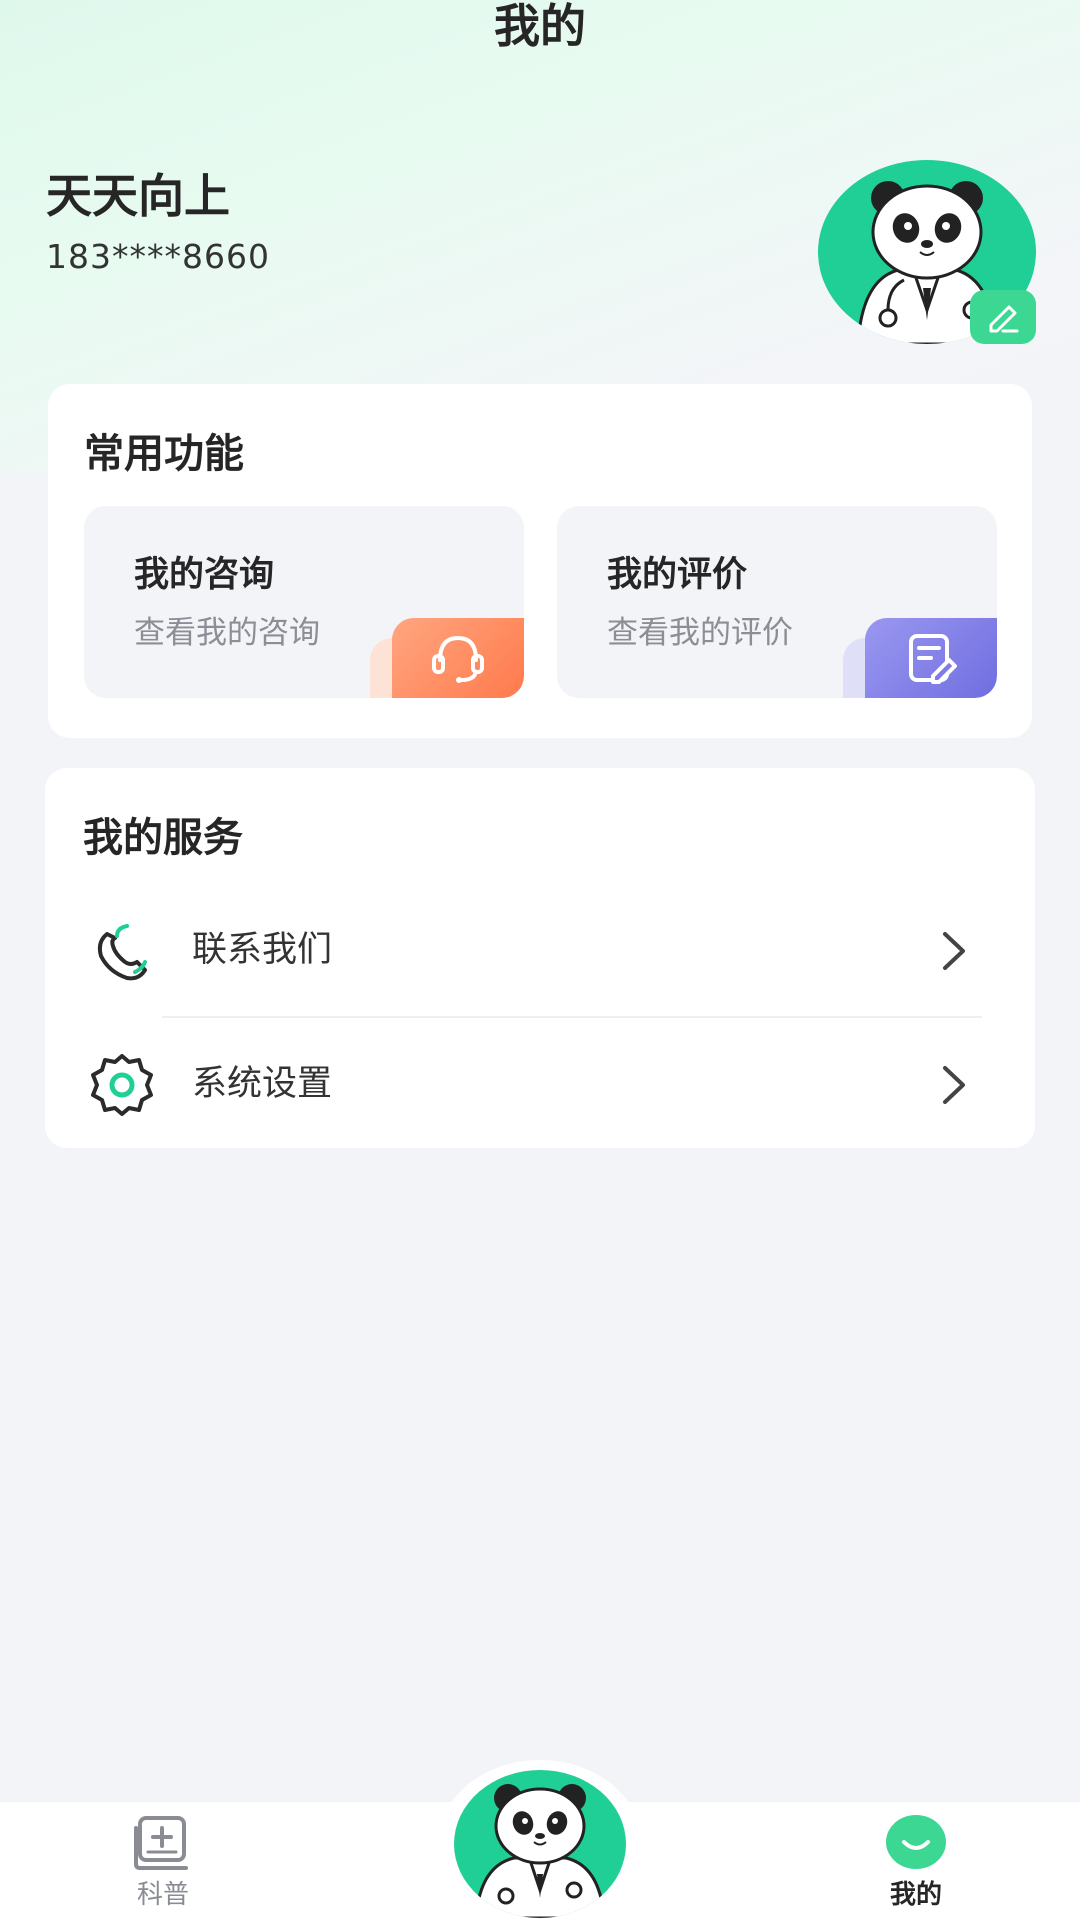 Image resolution: width=1080 pixels, height=1920 pixels. What do you see at coordinates (227, 633) in the screenshot?
I see `tile-subtitle: 查看我的咨询` at bounding box center [227, 633].